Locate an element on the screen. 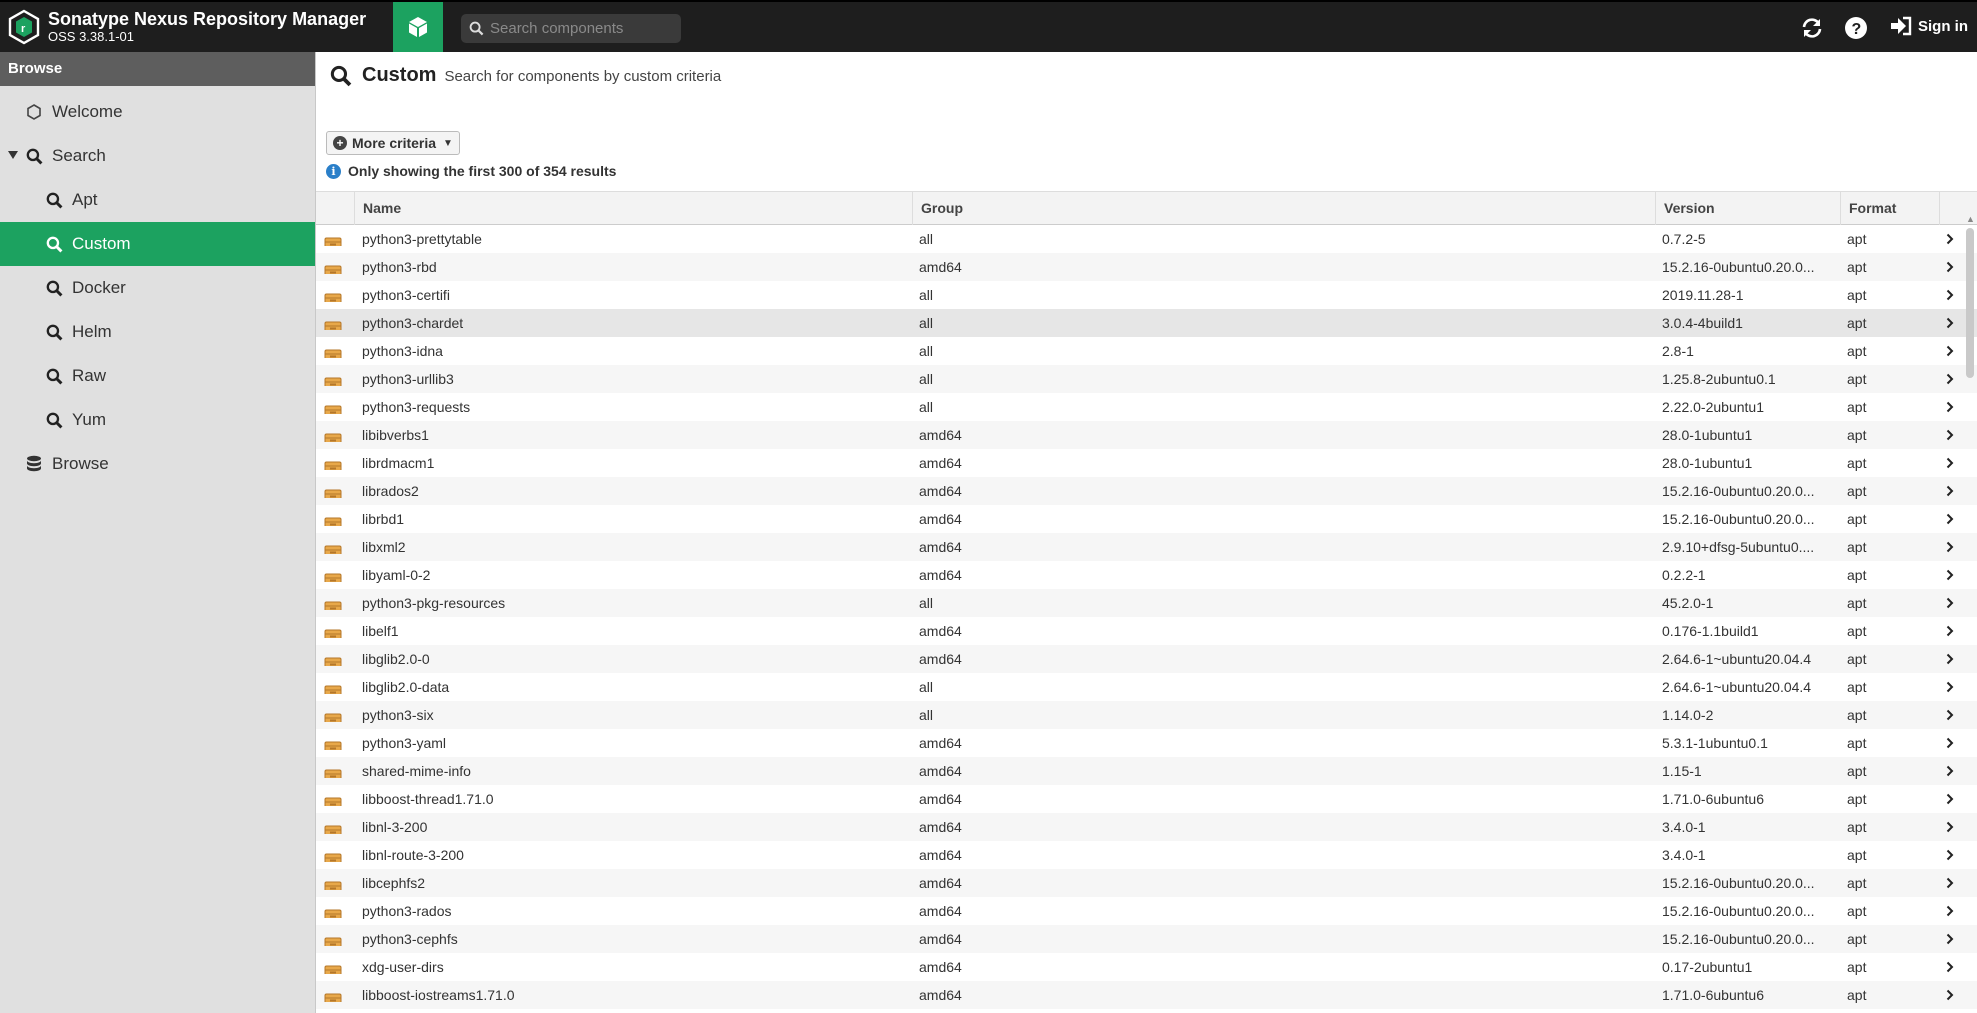  column-header-version: Version is located at coordinates (1747, 208).